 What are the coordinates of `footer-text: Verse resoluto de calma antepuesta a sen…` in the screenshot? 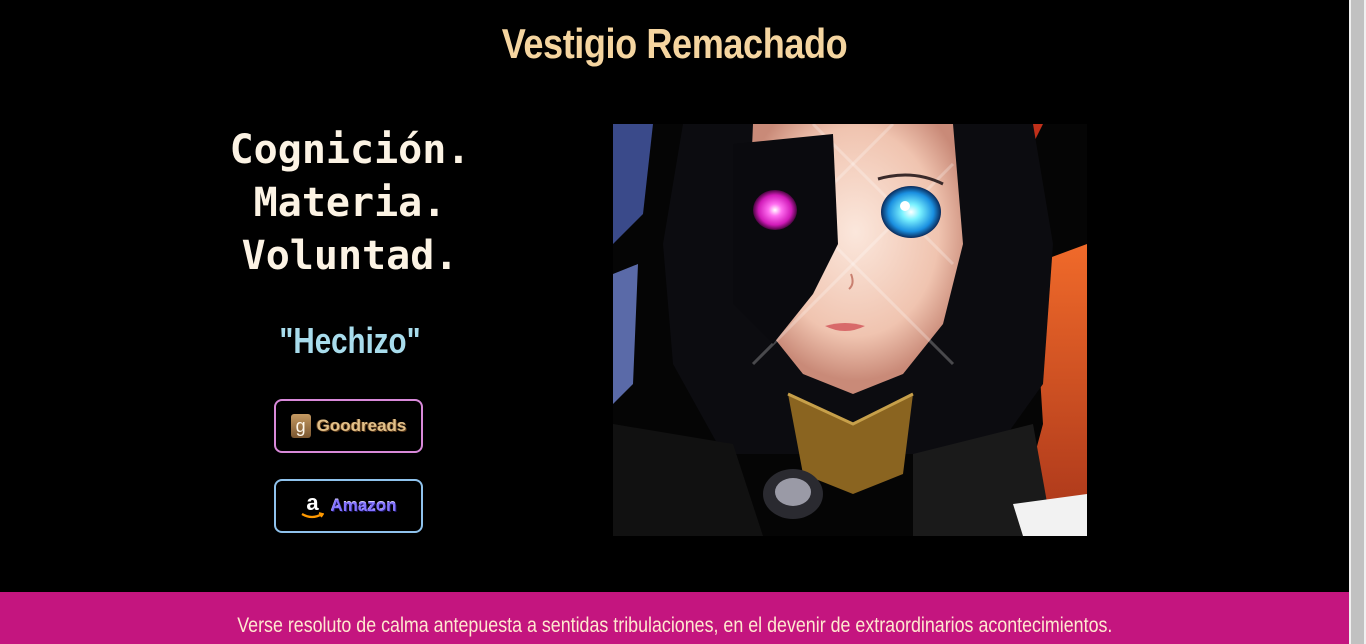 It's located at (674, 625).